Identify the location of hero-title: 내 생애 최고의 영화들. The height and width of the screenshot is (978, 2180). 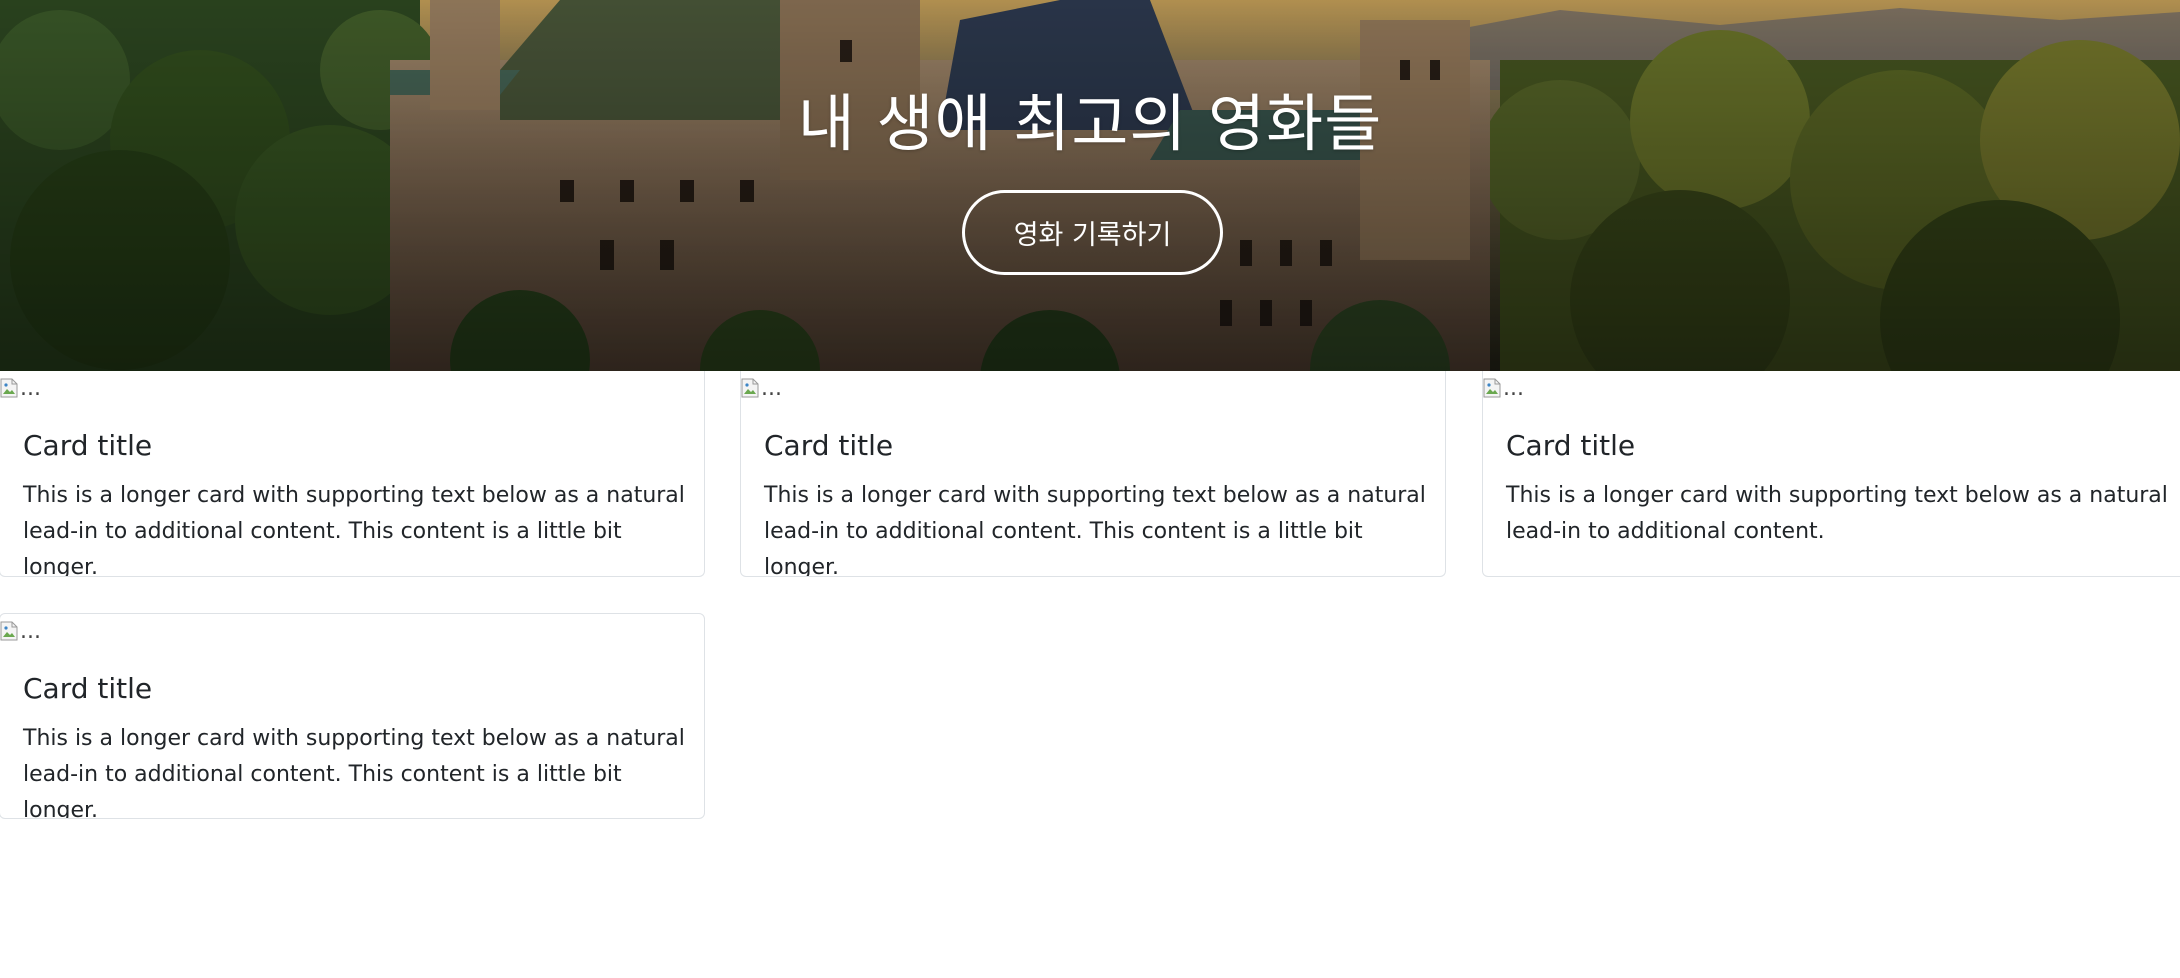
(1090, 123).